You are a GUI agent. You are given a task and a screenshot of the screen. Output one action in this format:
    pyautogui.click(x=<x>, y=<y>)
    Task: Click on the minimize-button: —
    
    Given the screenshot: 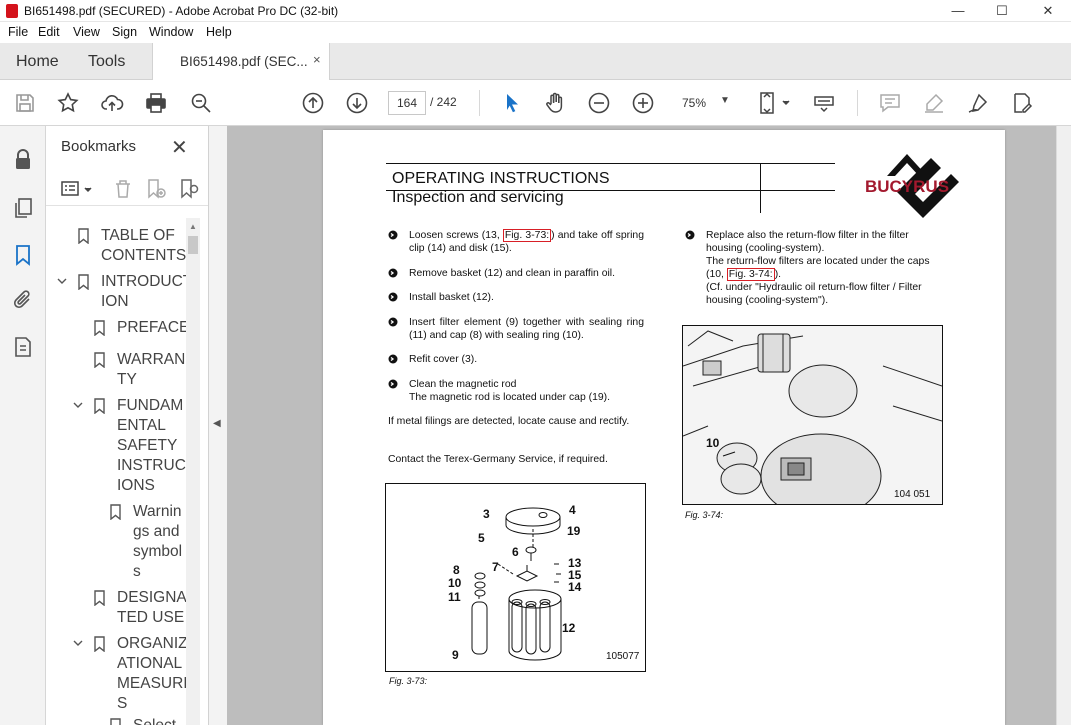 What is the action you would take?
    pyautogui.click(x=958, y=11)
    